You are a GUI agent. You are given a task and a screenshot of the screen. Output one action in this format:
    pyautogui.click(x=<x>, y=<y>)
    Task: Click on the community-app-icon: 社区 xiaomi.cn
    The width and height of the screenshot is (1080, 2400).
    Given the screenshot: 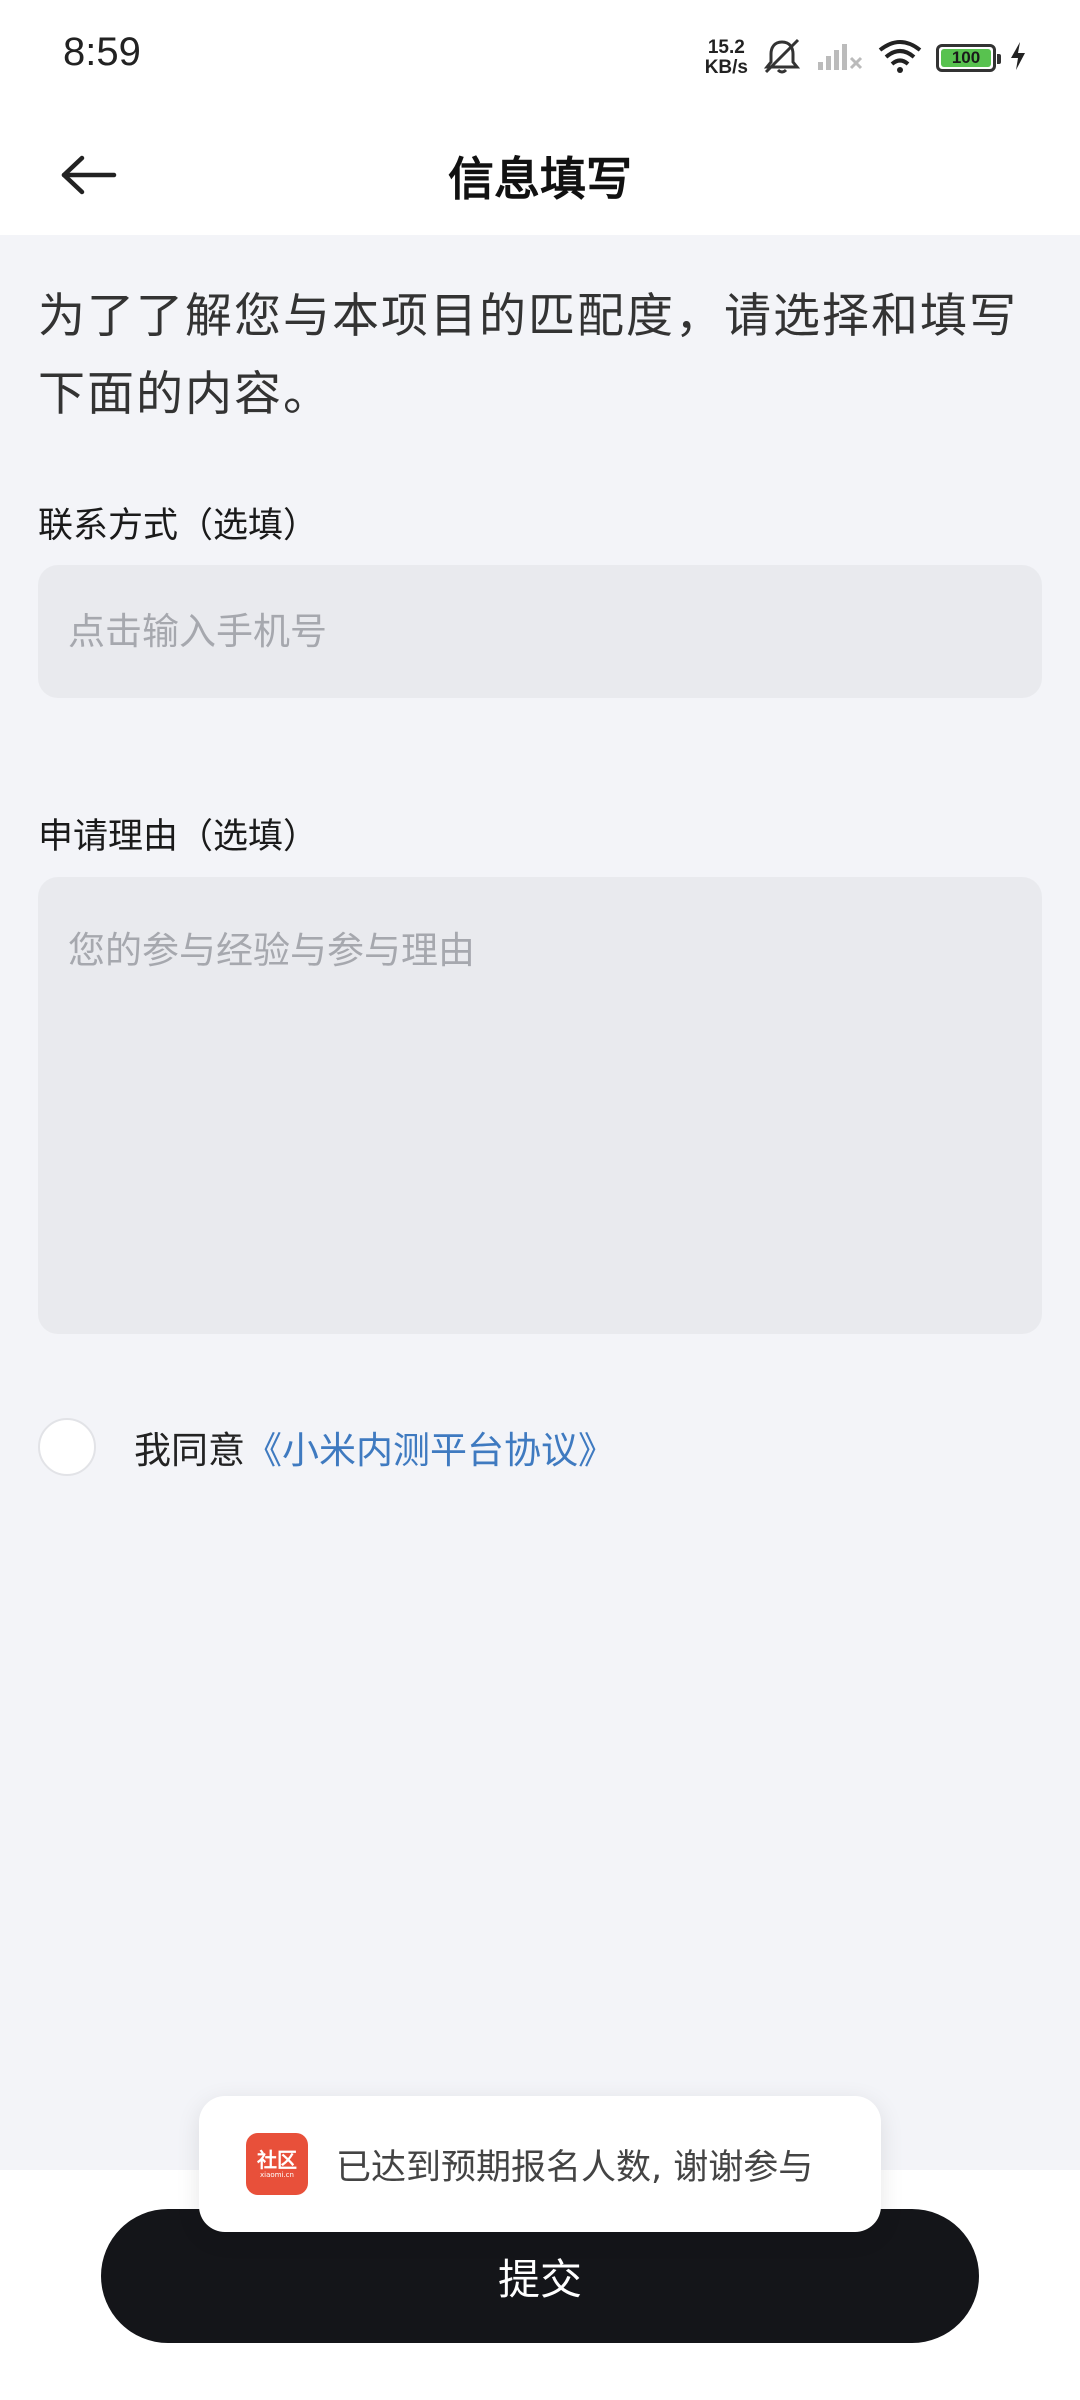 What is the action you would take?
    pyautogui.click(x=277, y=2164)
    